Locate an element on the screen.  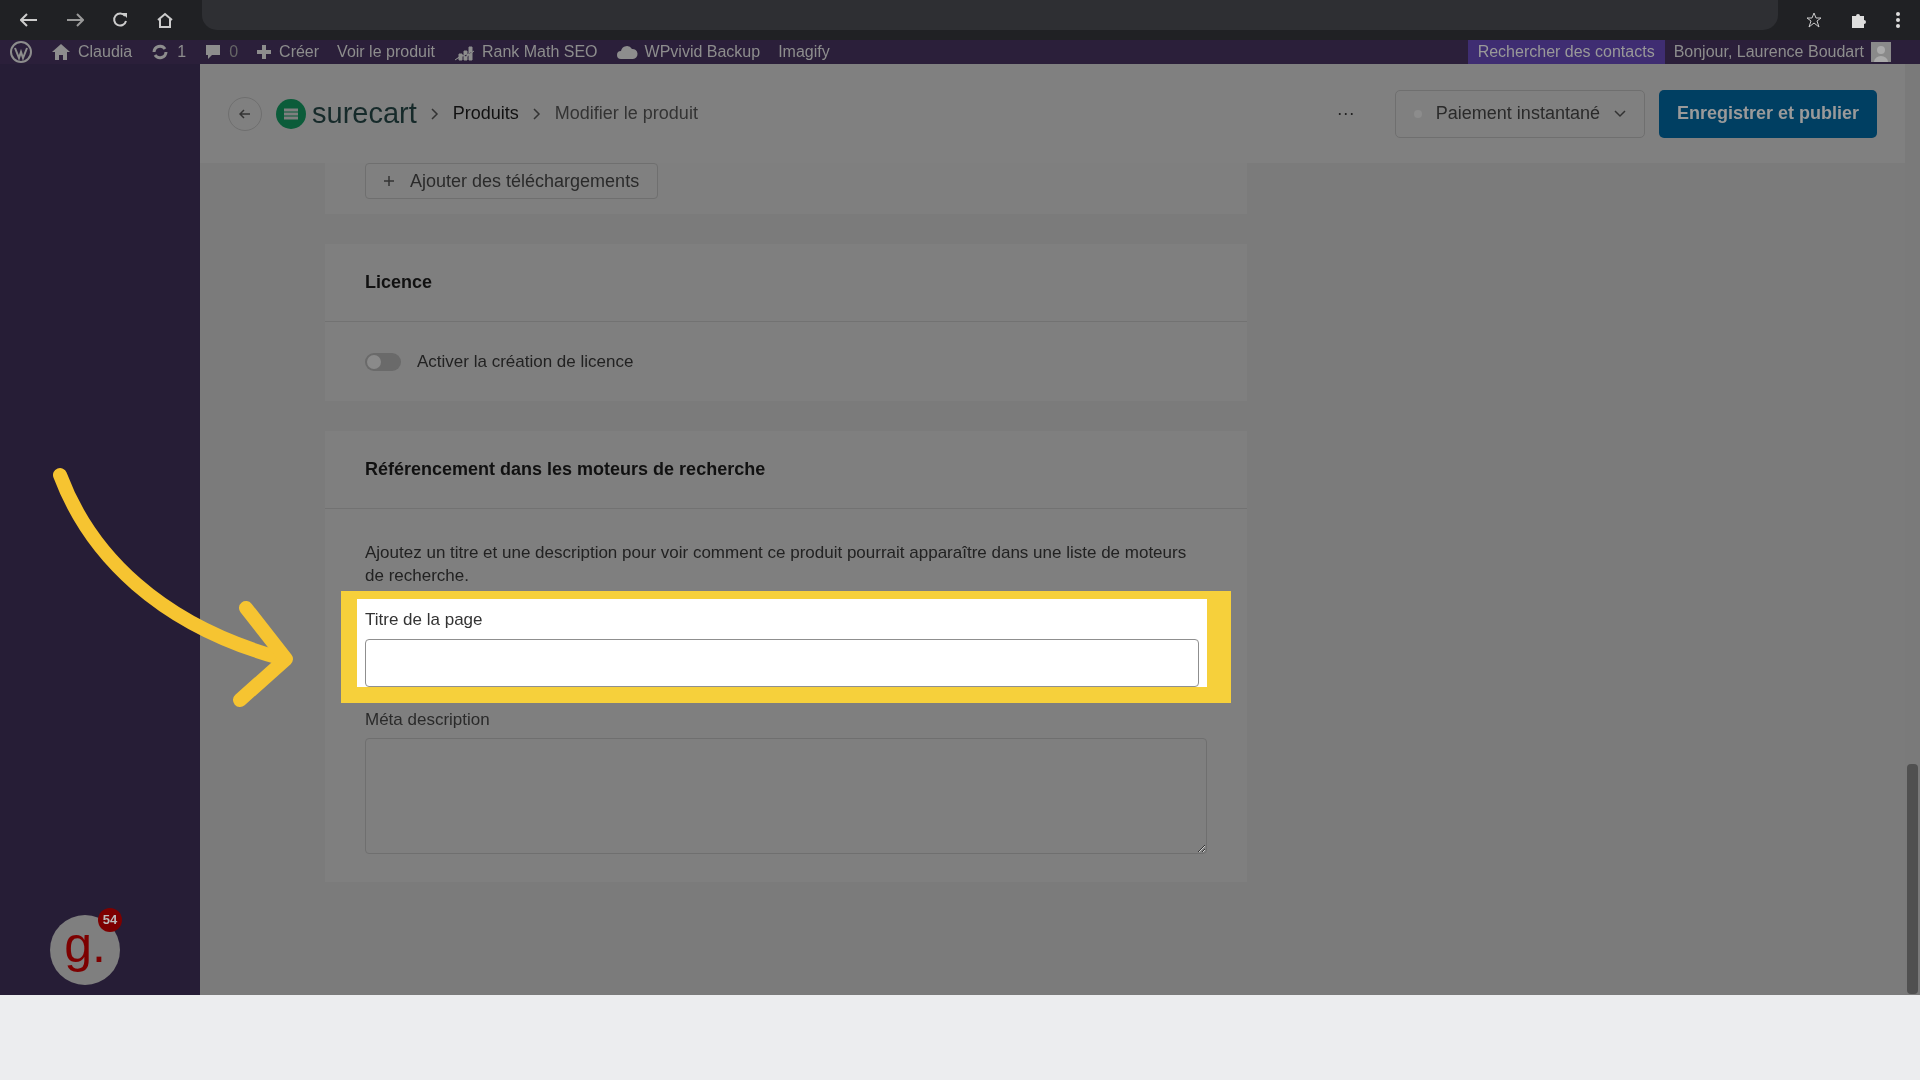
search-contacts-link: Rechercher des contacts is located at coordinates (1566, 52).